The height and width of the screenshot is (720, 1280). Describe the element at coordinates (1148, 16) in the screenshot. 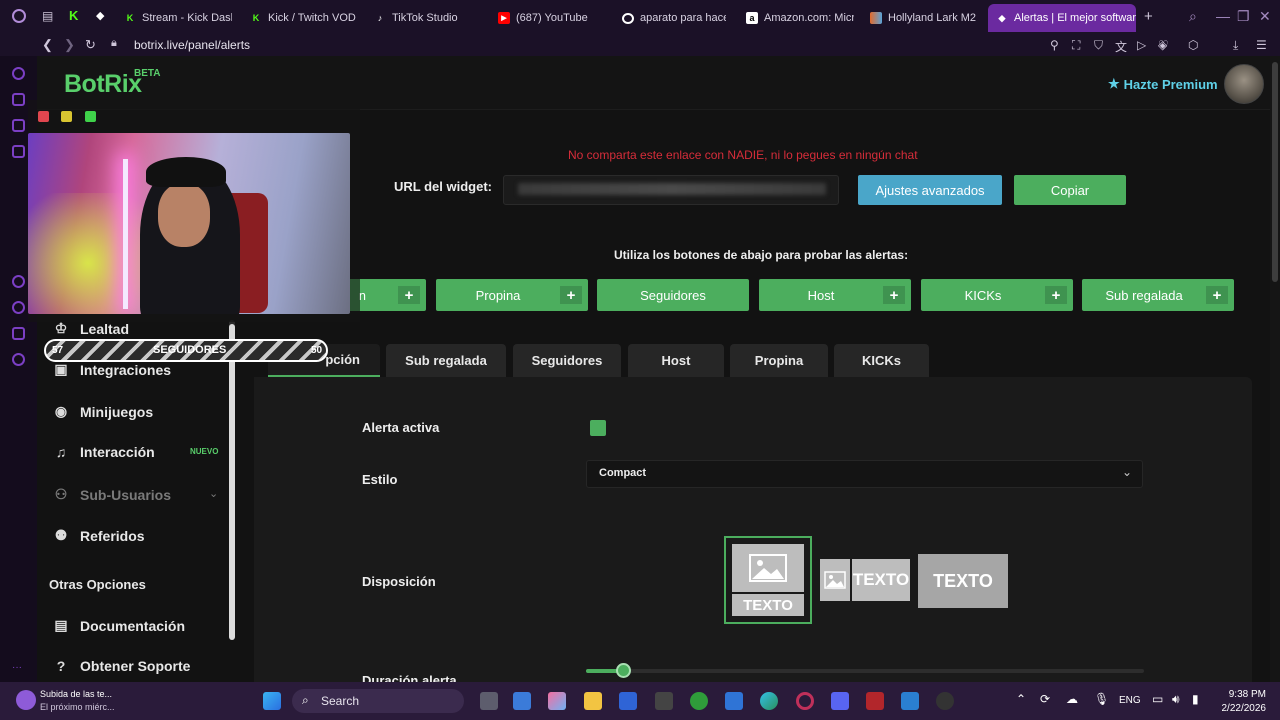

I see `new-tab-icon: +` at that location.